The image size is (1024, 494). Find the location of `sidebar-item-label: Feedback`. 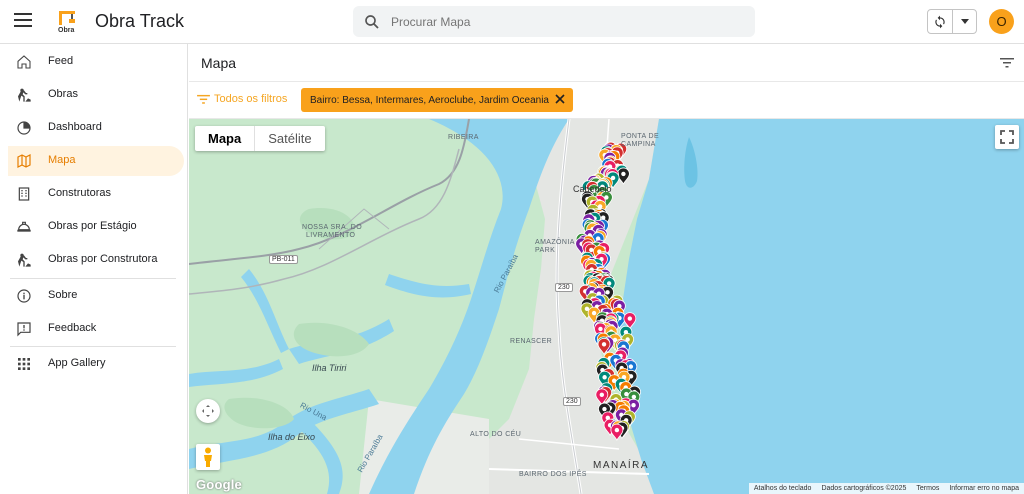

sidebar-item-label: Feedback is located at coordinates (72, 328).